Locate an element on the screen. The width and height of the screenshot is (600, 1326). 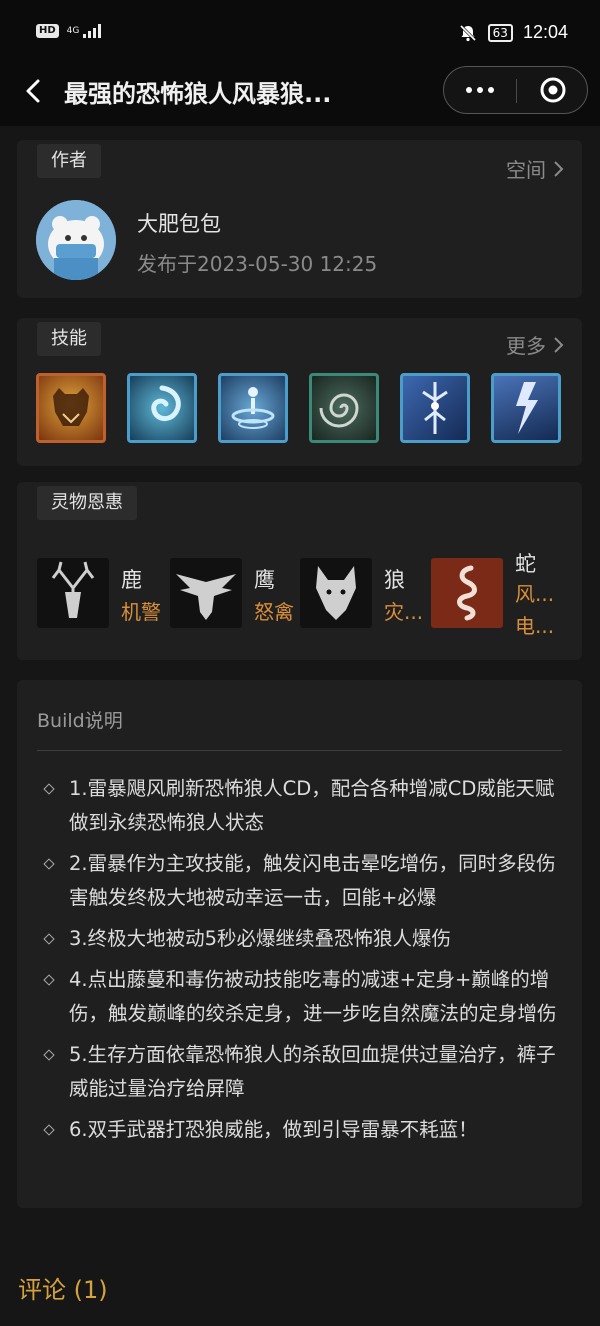
comments-header: 评论 (1) is located at coordinates (63, 1287).